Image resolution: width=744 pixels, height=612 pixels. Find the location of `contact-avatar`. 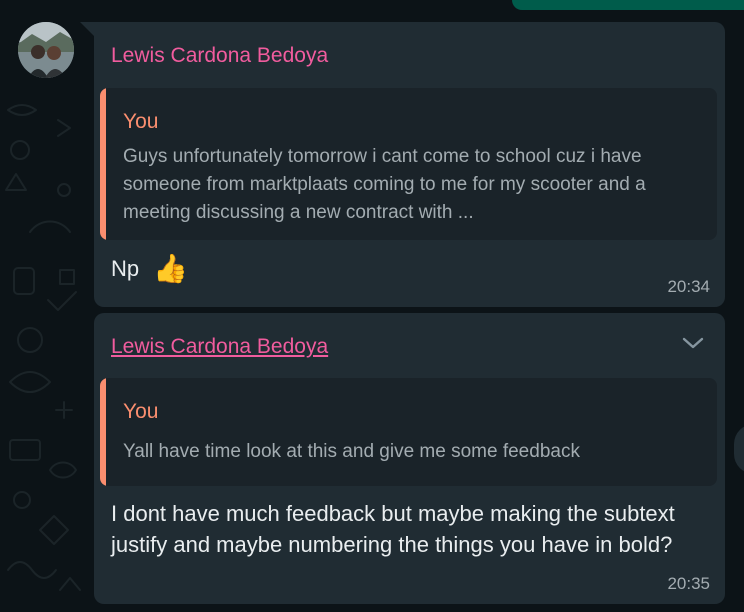

contact-avatar is located at coordinates (46, 50).